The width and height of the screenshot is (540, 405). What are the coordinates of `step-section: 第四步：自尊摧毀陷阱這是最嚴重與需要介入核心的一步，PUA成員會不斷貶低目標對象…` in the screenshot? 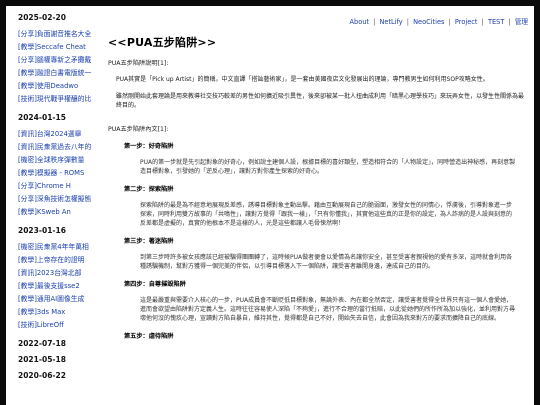 It's located at (317, 301).